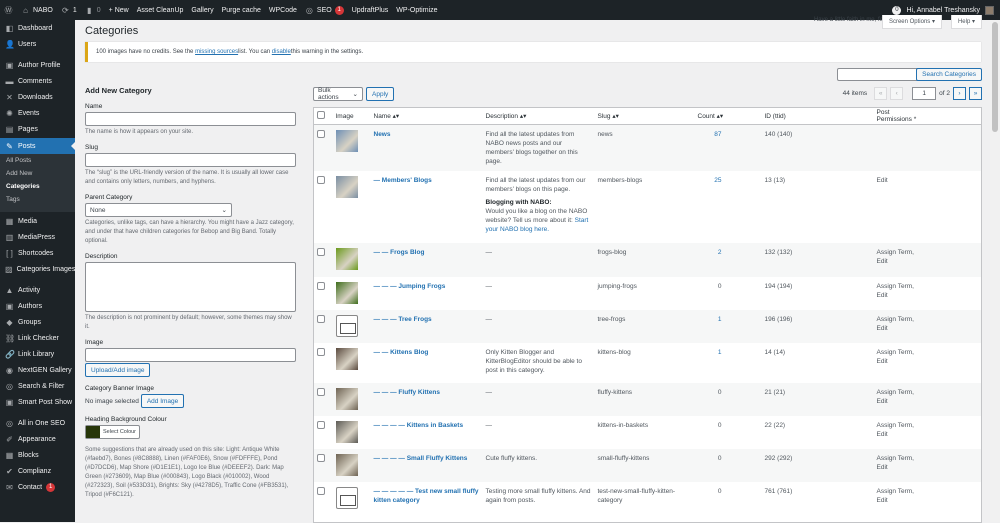  What do you see at coordinates (324, 10) in the screenshot?
I see `seo-link: ◎ SEO 1` at bounding box center [324, 10].